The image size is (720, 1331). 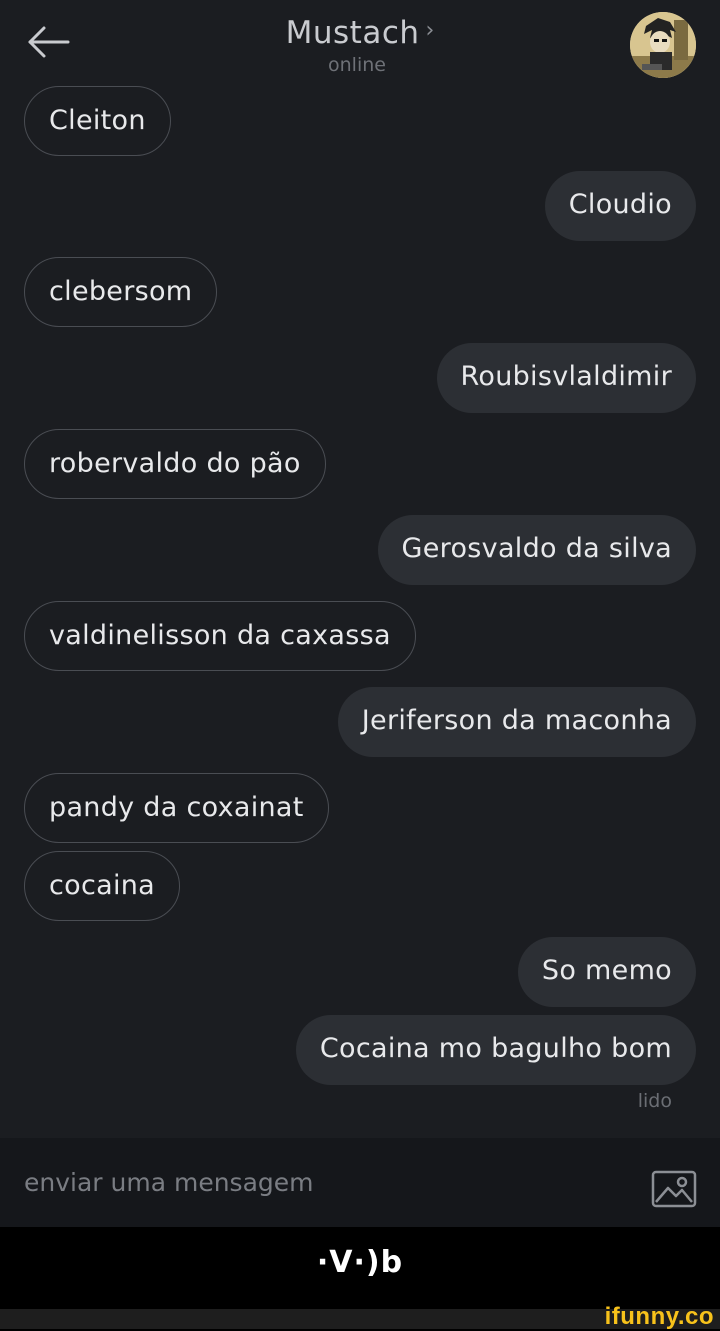 I want to click on message-composer, so click(x=360, y=1182).